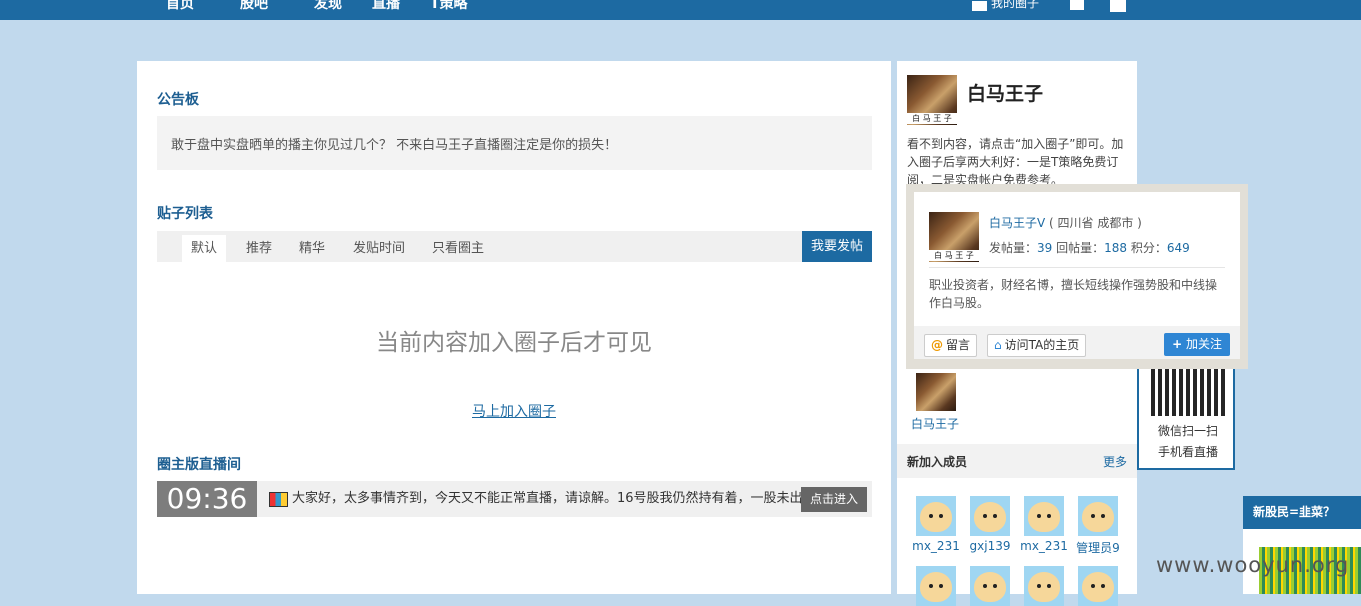  Describe the element at coordinates (1015, 5) in the screenshot. I see `my-circle-label: 我的圈子` at that location.